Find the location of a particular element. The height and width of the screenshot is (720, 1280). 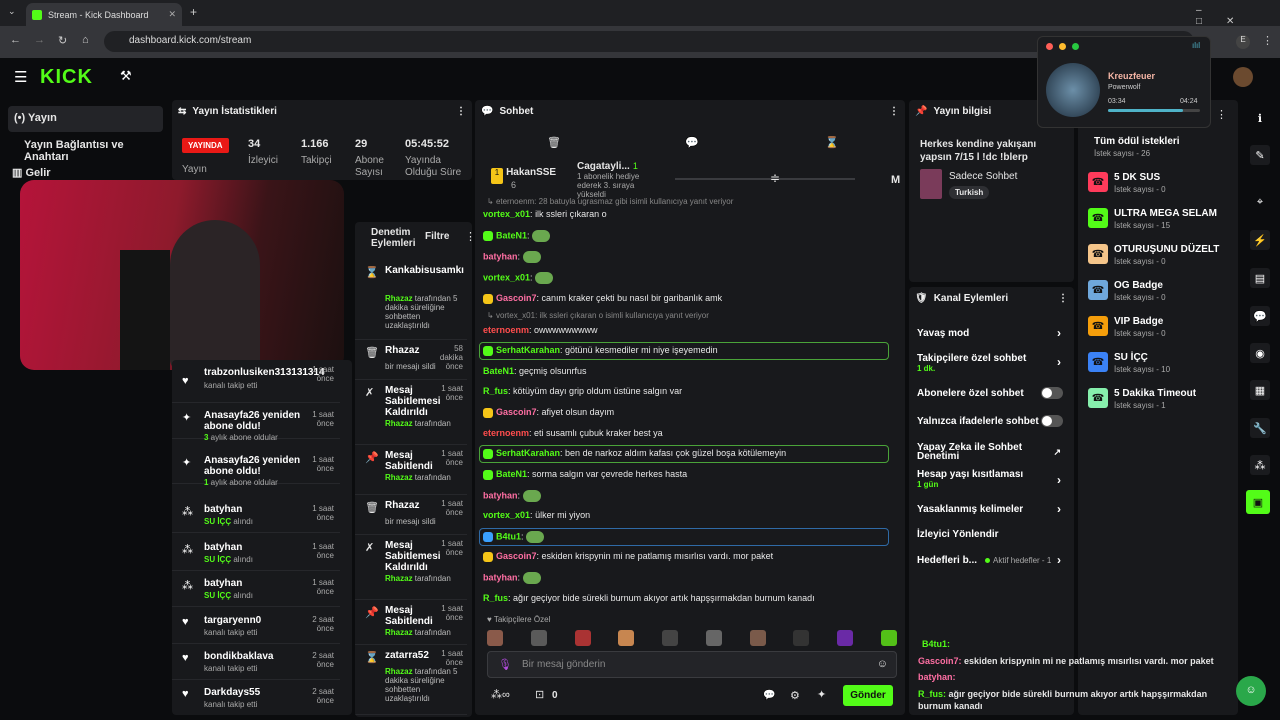

reward-row: ☎OTURUŞUNU DÜZELTİstek sayısı - 0› is located at coordinates (1169, 260).